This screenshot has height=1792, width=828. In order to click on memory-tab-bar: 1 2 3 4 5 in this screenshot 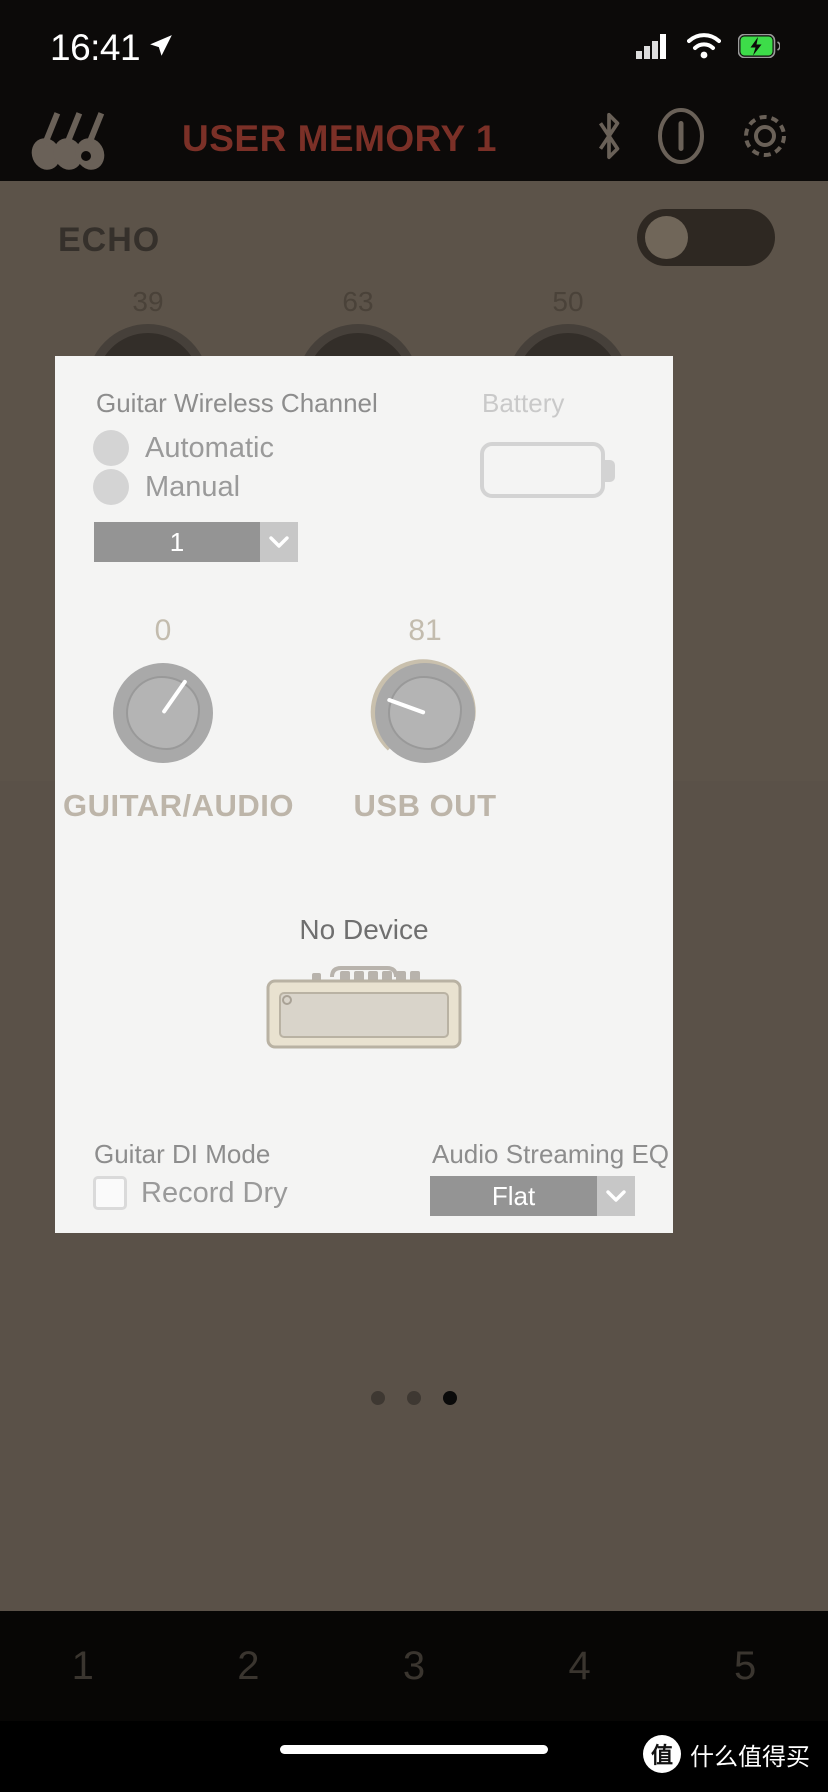, I will do `click(414, 1666)`.